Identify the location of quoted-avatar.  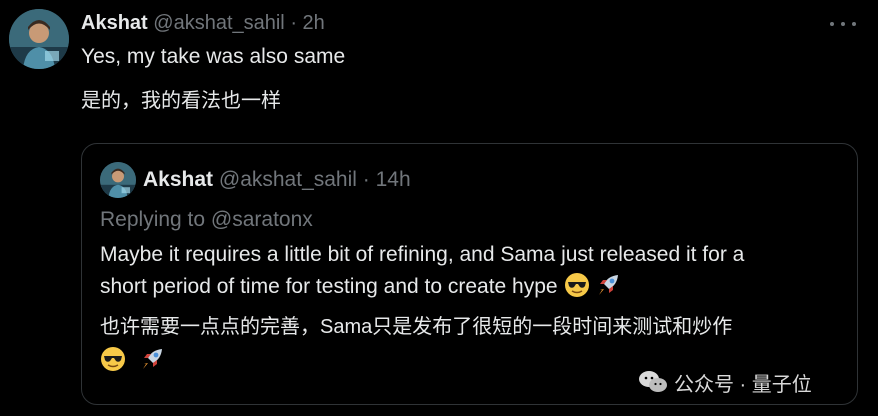
(118, 180).